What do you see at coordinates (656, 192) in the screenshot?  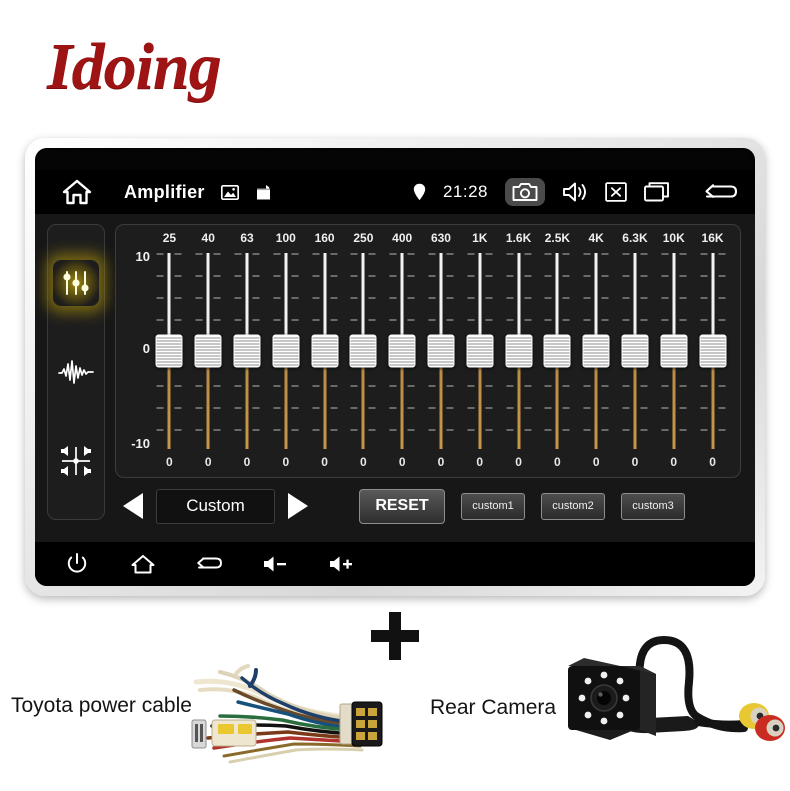 I see `recents-icon` at bounding box center [656, 192].